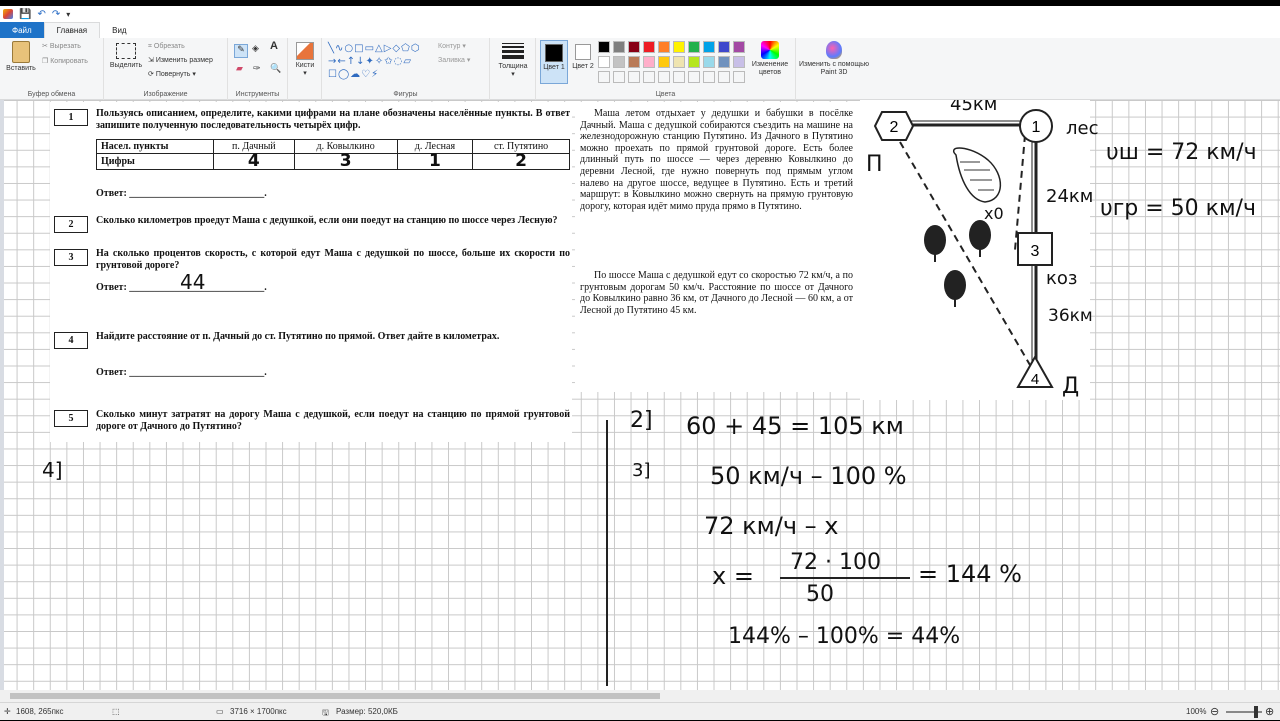 The width and height of the screenshot is (1280, 721). I want to click on horizontal-scrollbar, so click(640, 696).